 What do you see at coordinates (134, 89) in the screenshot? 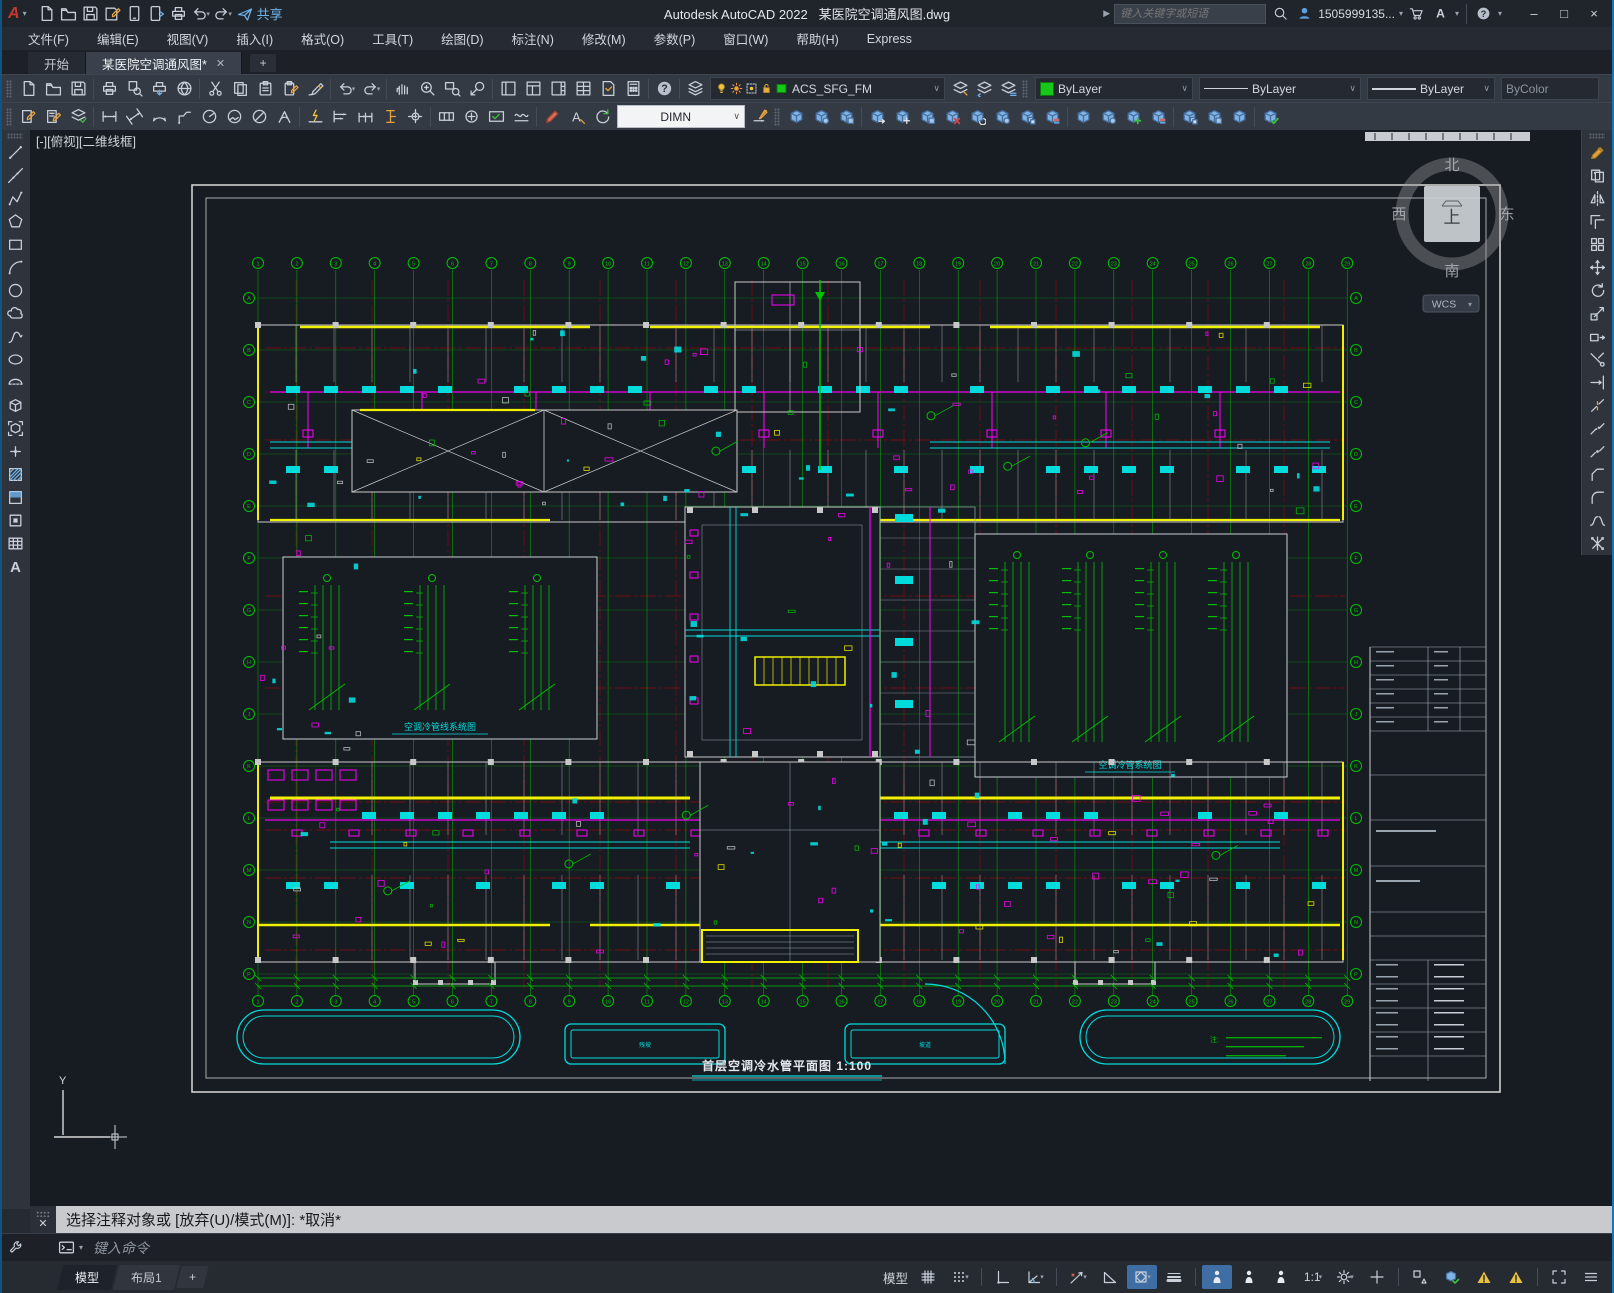
I see `plot-preview-button` at bounding box center [134, 89].